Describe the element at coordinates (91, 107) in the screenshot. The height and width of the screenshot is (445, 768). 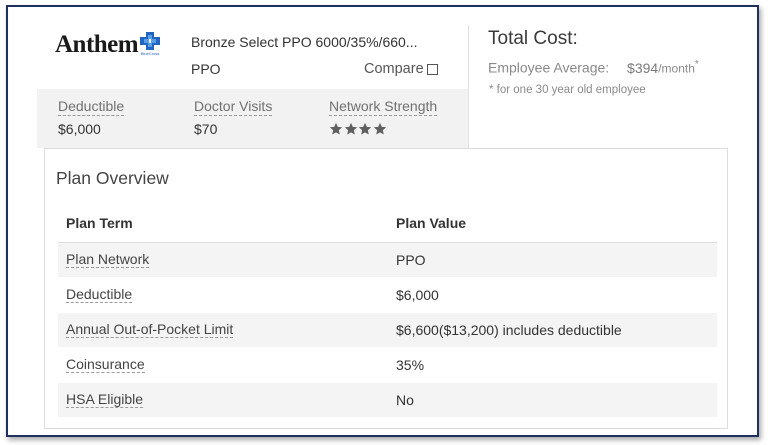
I see `deductible-label: Deductible` at that location.